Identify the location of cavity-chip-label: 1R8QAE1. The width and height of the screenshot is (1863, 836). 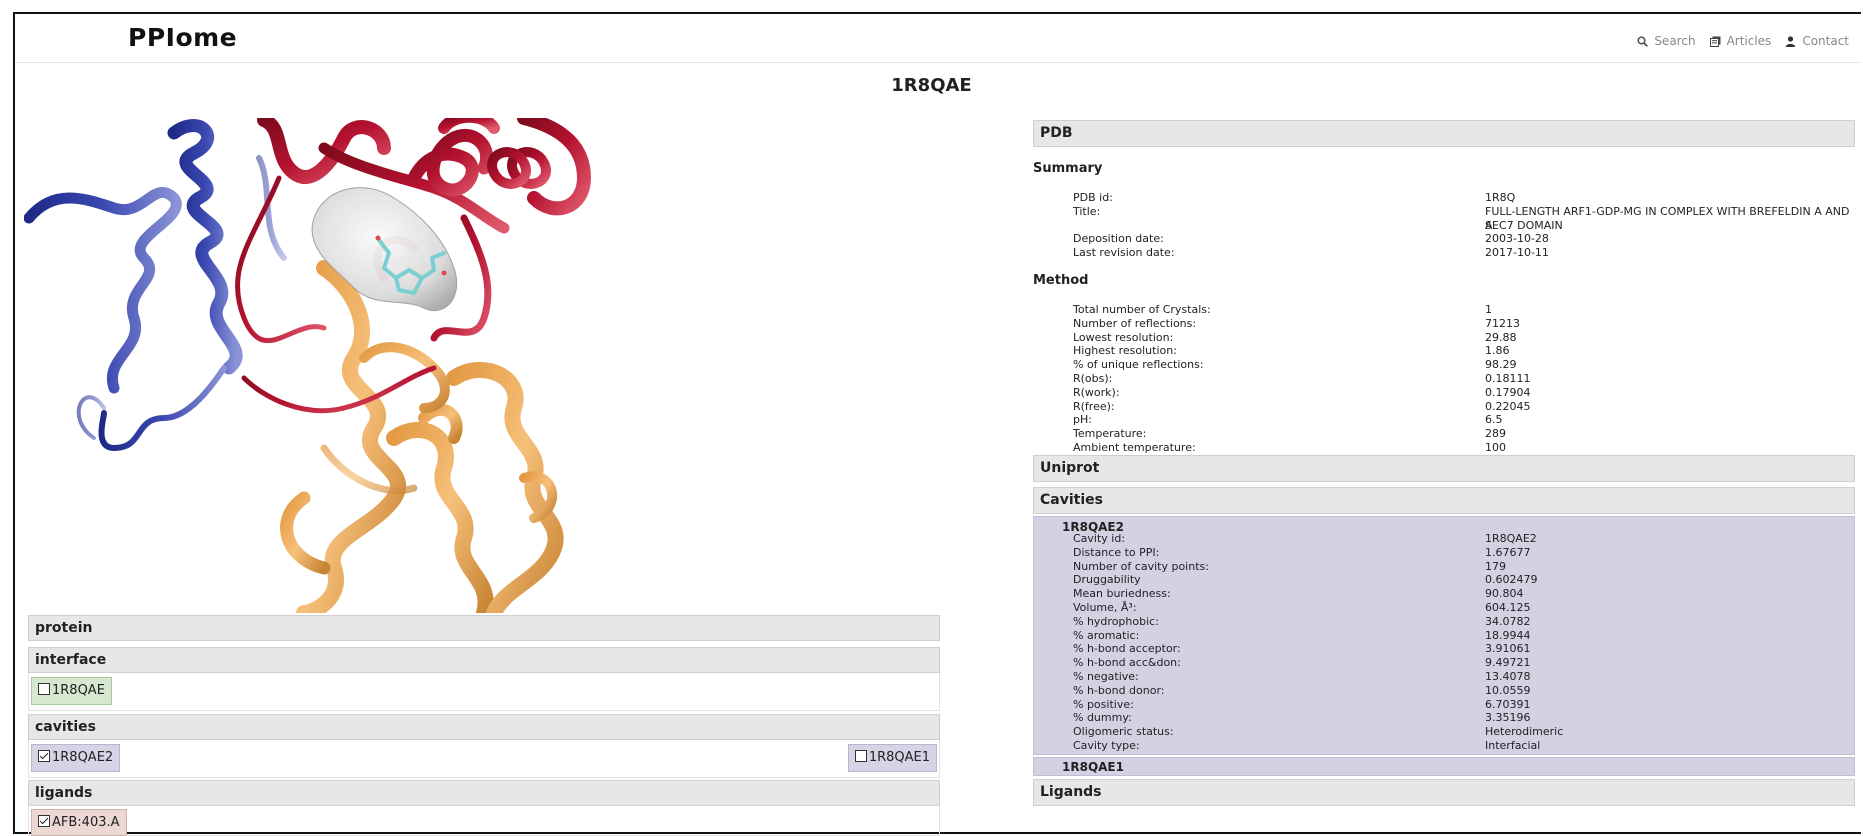
(899, 757).